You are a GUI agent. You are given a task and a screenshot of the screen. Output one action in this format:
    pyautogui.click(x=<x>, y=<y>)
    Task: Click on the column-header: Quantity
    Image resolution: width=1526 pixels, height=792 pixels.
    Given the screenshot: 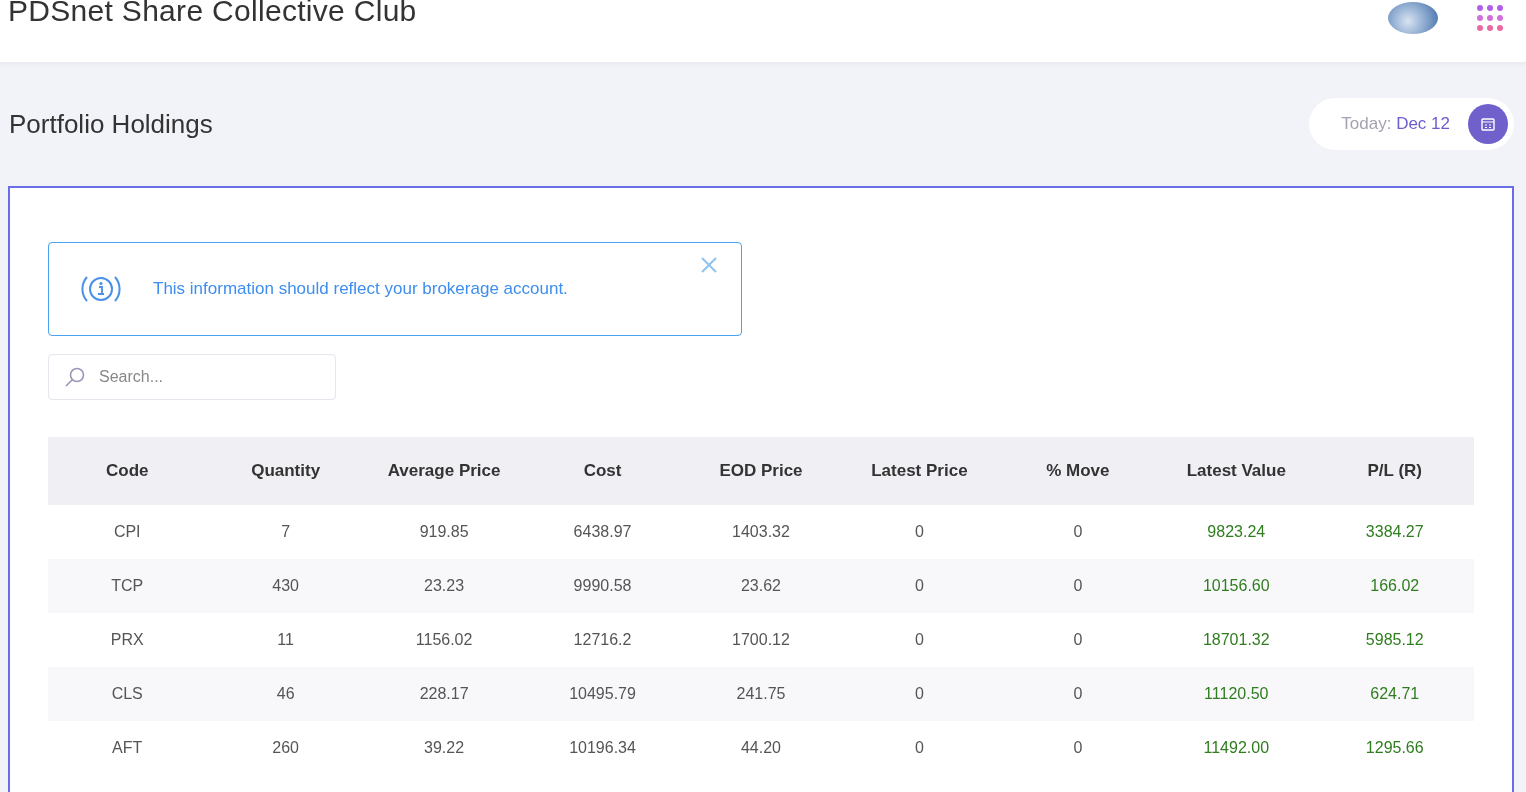 What is the action you would take?
    pyautogui.click(x=285, y=471)
    